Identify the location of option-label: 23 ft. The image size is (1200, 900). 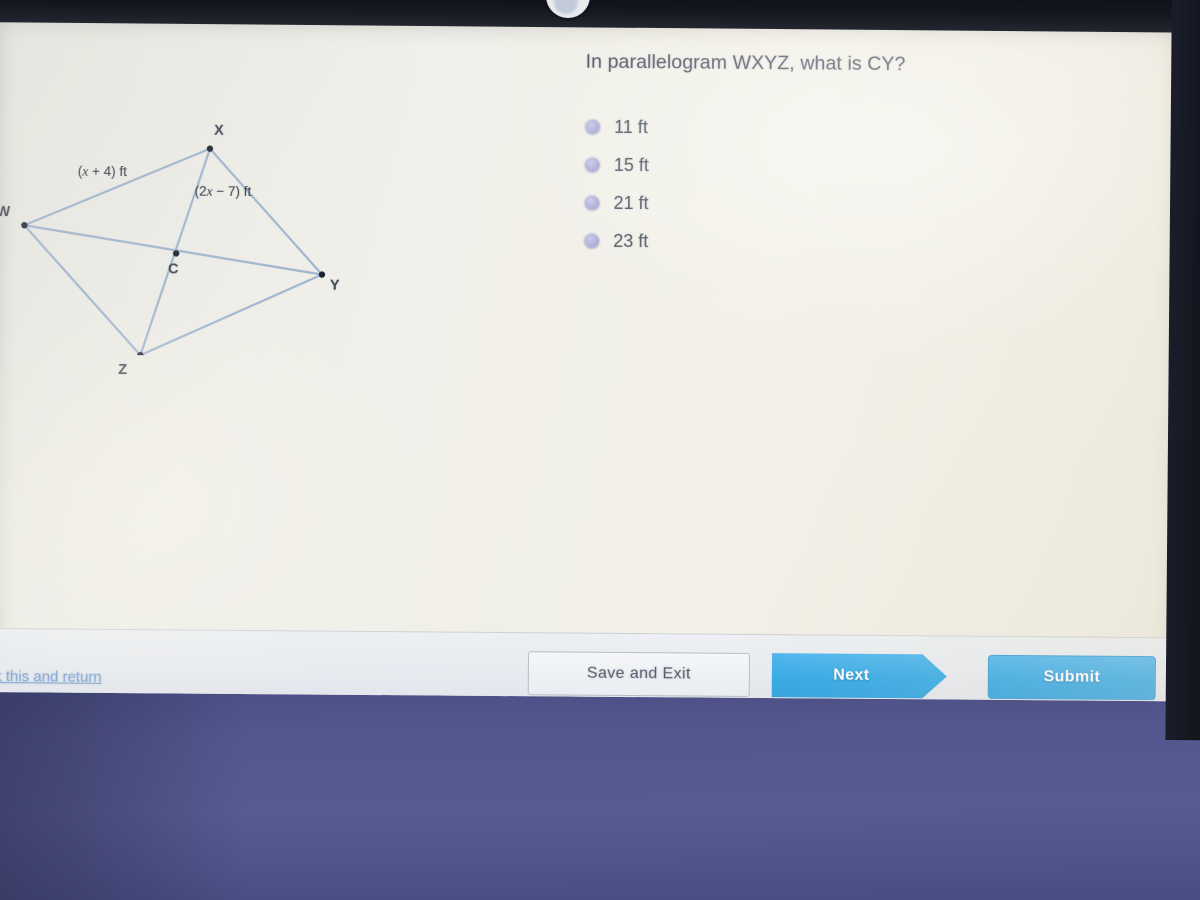
(631, 240).